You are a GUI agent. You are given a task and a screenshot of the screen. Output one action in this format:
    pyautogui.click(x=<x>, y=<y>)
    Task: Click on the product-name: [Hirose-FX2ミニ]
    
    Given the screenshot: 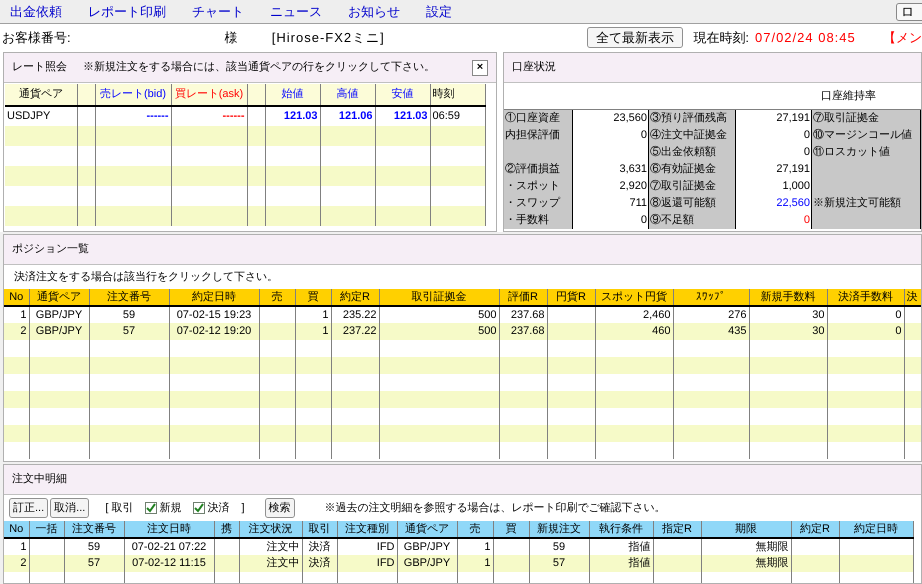 What is the action you would take?
    pyautogui.click(x=329, y=37)
    